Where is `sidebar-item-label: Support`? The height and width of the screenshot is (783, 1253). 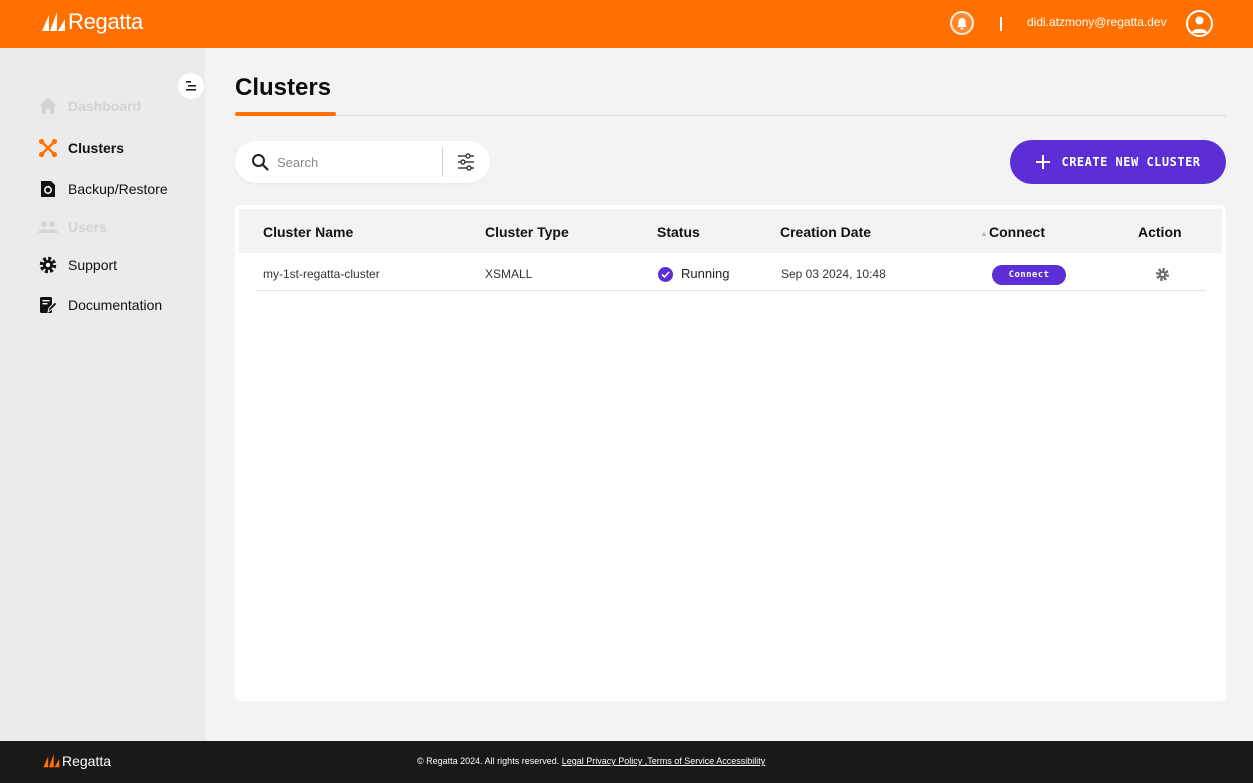 sidebar-item-label: Support is located at coordinates (93, 265).